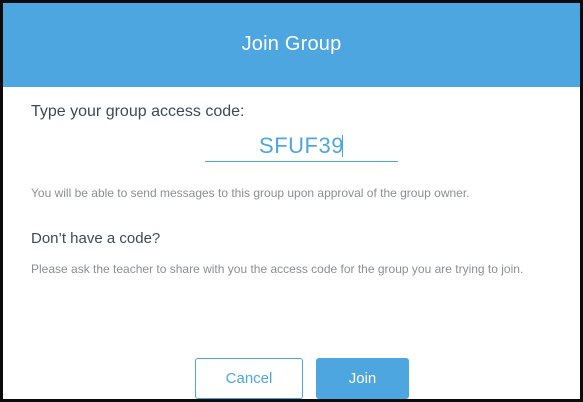 The image size is (583, 402). What do you see at coordinates (362, 378) in the screenshot?
I see `join-button: Join` at bounding box center [362, 378].